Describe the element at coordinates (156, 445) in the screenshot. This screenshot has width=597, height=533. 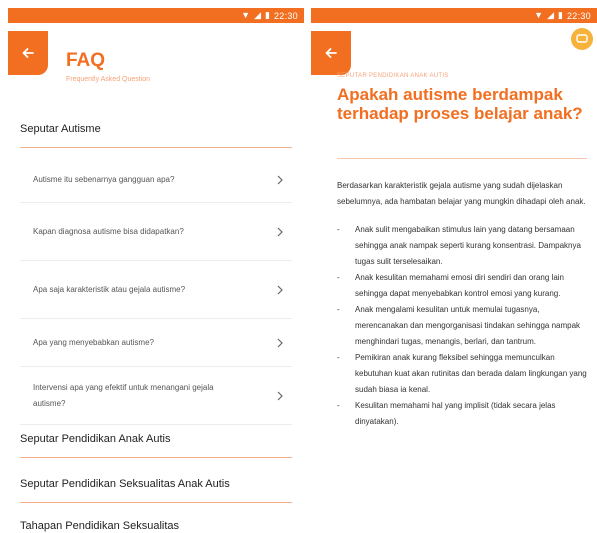
I see `section-header-pendidikan: Seputar Pendidikan Anak Autis` at that location.